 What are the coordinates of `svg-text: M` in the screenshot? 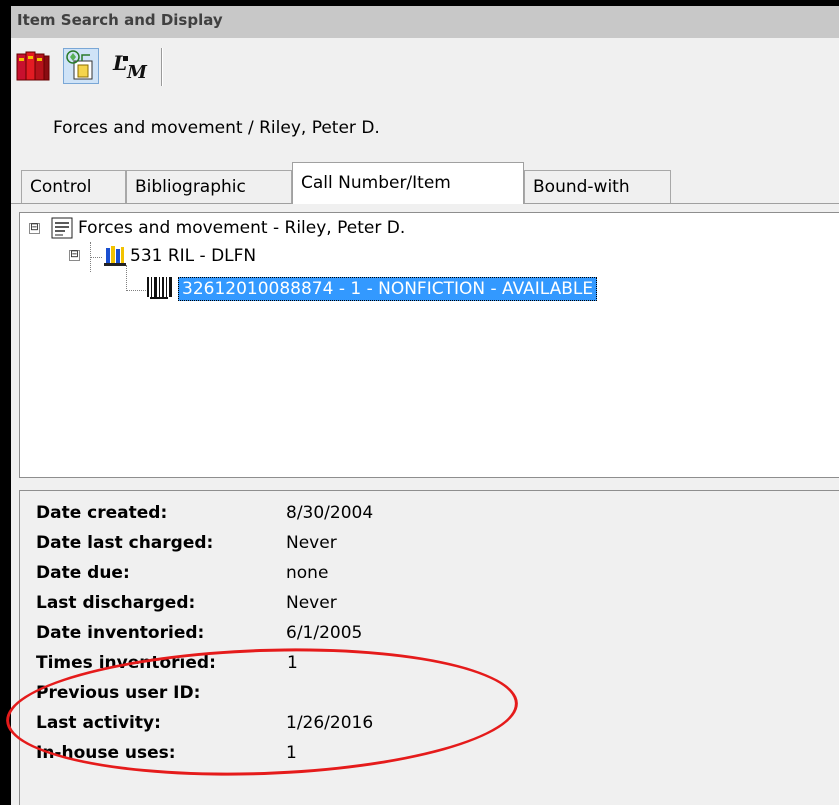 It's located at (137, 72).